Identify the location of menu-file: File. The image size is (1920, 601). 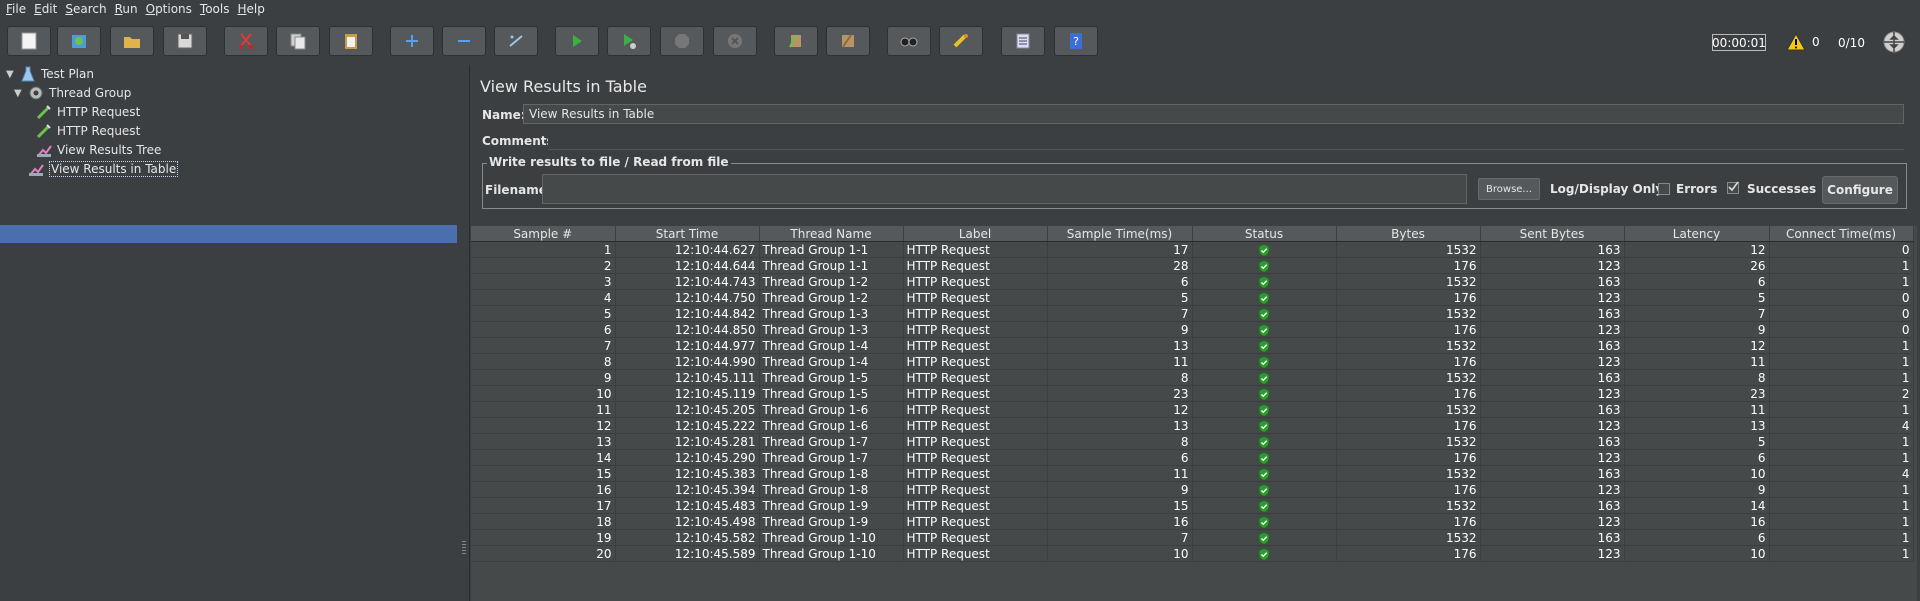
(16, 9).